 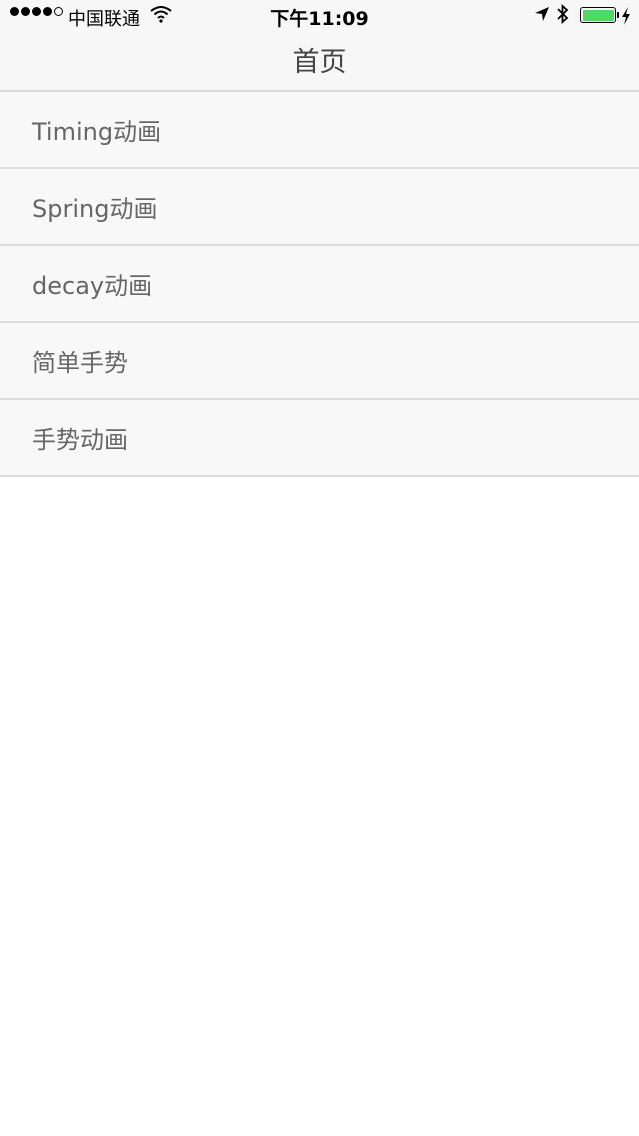 What do you see at coordinates (97, 132) in the screenshot?
I see `list-item-label: Timing动画` at bounding box center [97, 132].